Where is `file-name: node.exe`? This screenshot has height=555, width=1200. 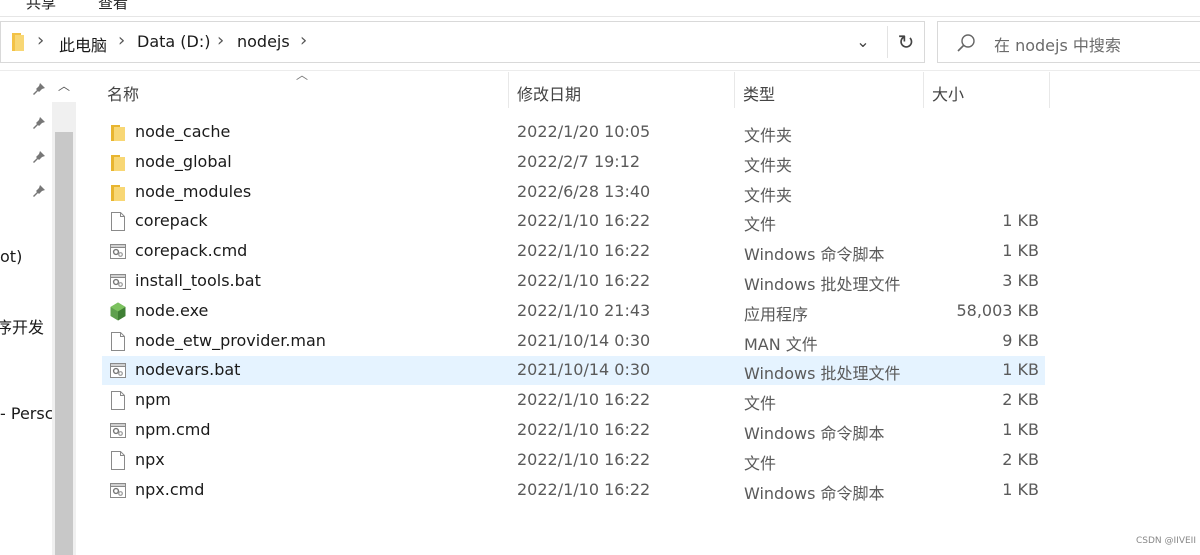
file-name: node.exe is located at coordinates (172, 310).